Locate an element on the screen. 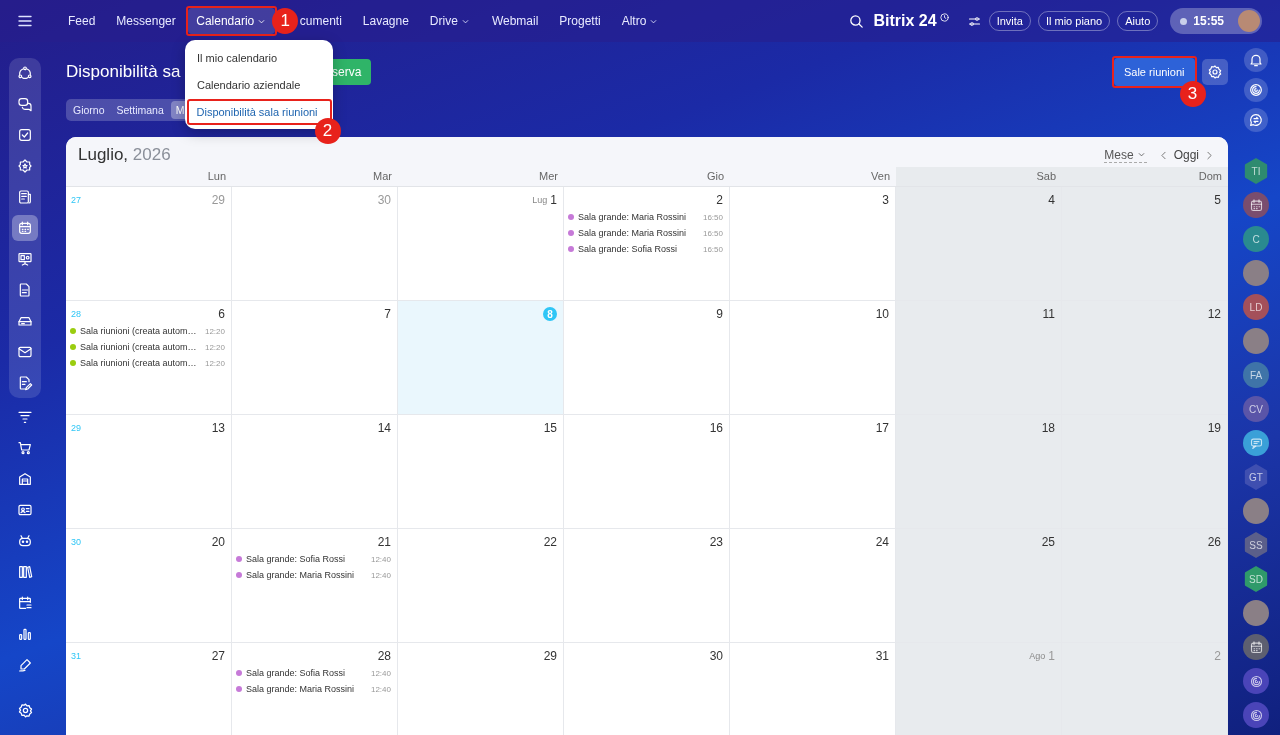 This screenshot has width=1280, height=735. day-number: 22 is located at coordinates (550, 542).